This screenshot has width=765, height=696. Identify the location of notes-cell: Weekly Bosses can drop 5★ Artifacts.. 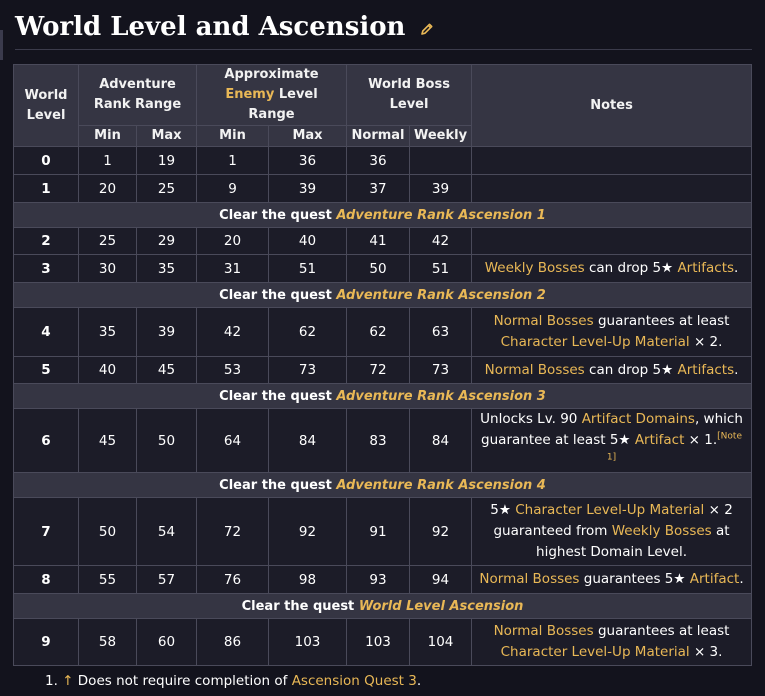
(612, 268).